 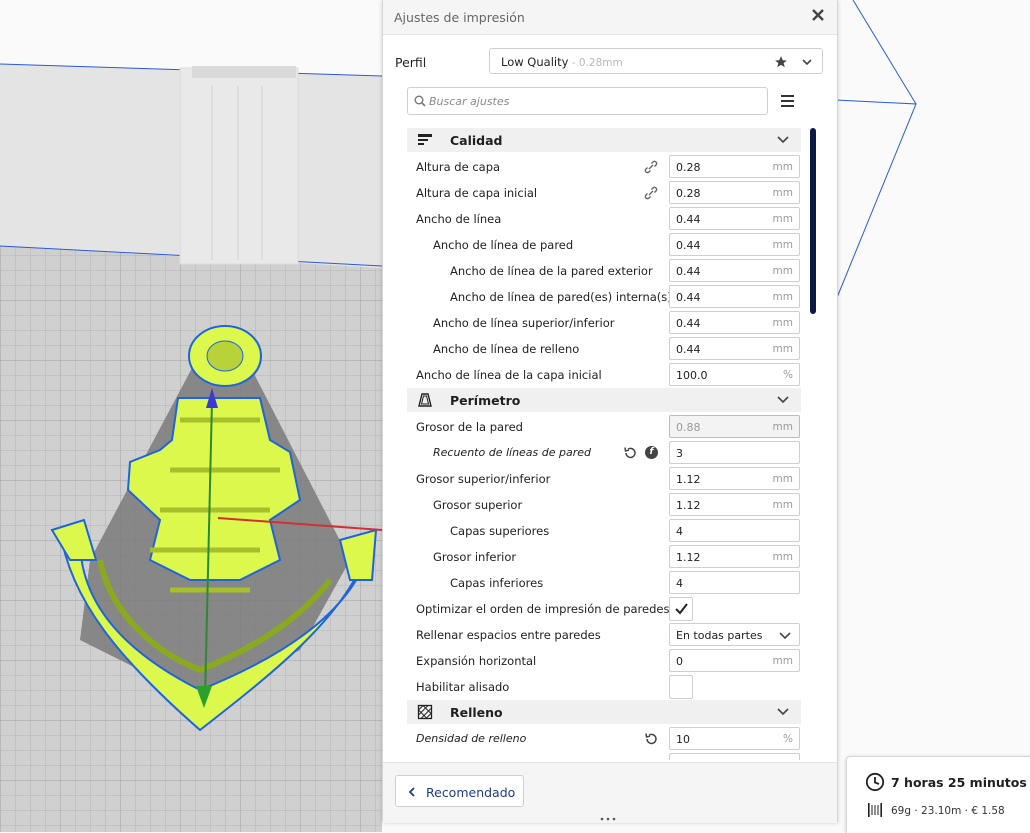 What do you see at coordinates (604, 583) in the screenshot?
I see `setting-capas-inferiores: Capas inferiores 4` at bounding box center [604, 583].